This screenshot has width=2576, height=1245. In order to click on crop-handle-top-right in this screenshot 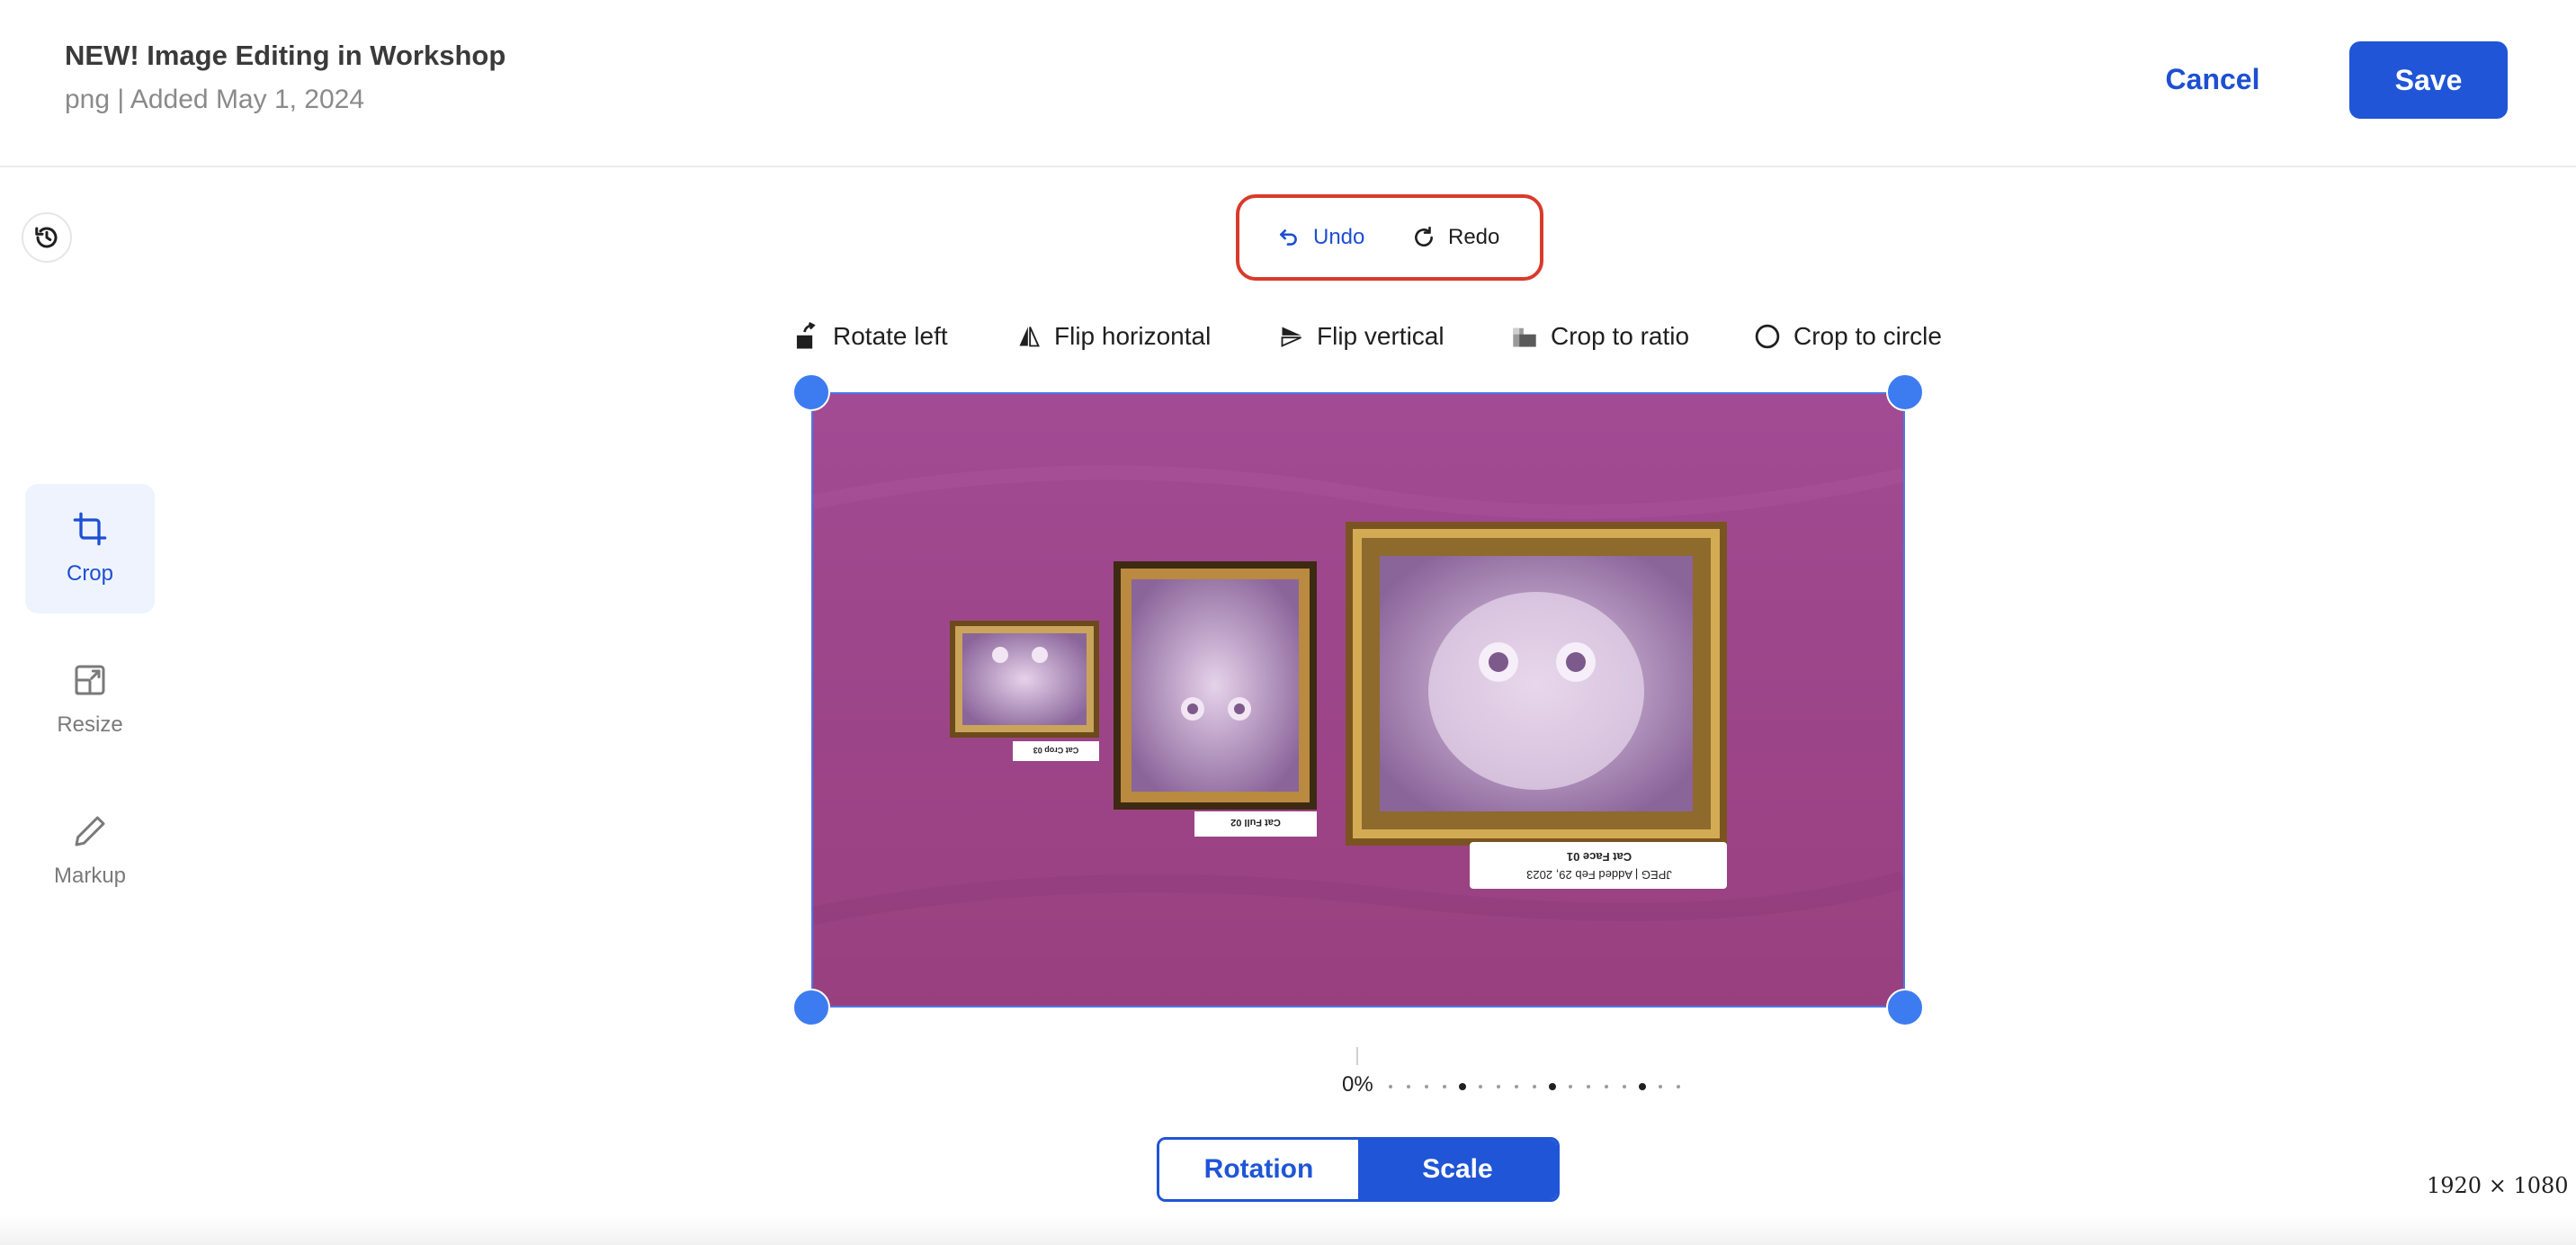, I will do `click(1905, 392)`.